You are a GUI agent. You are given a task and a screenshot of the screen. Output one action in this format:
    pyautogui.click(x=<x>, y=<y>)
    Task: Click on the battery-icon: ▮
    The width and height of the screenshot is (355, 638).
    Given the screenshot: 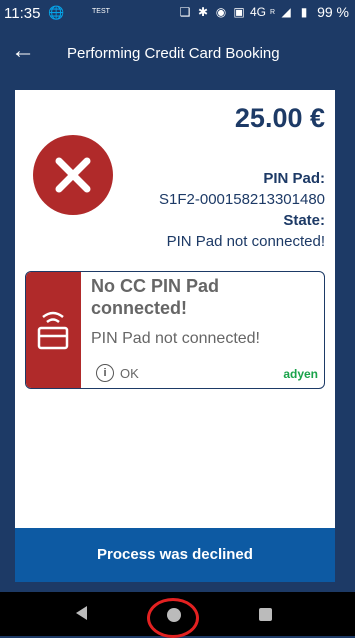 What is the action you would take?
    pyautogui.click(x=304, y=12)
    